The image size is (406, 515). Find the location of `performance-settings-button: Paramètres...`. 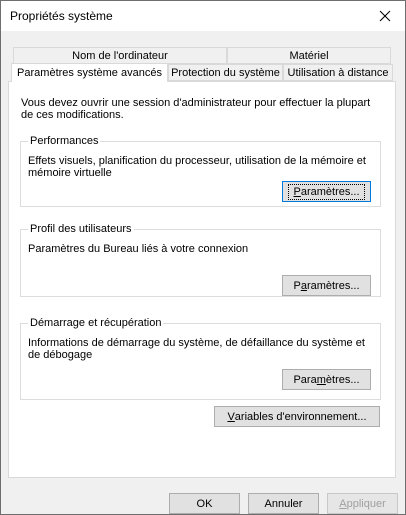

performance-settings-button: Paramètres... is located at coordinates (326, 191).